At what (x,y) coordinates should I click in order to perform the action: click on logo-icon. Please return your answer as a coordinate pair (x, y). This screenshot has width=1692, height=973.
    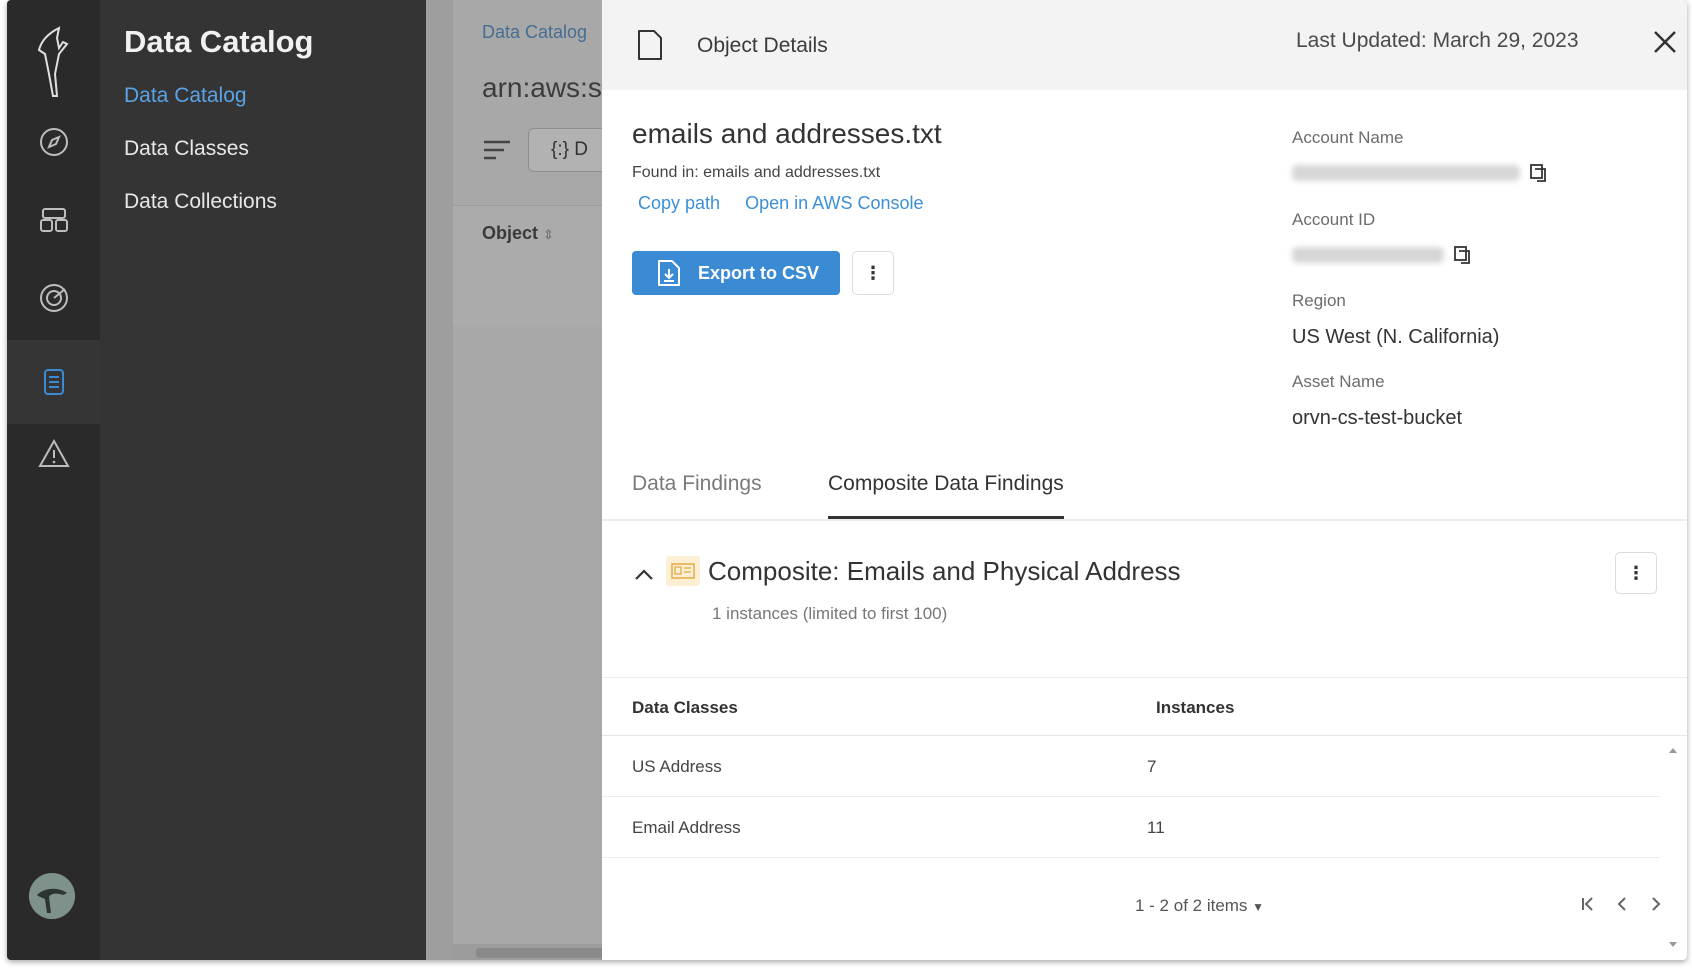
    Looking at the image, I should click on (54, 62).